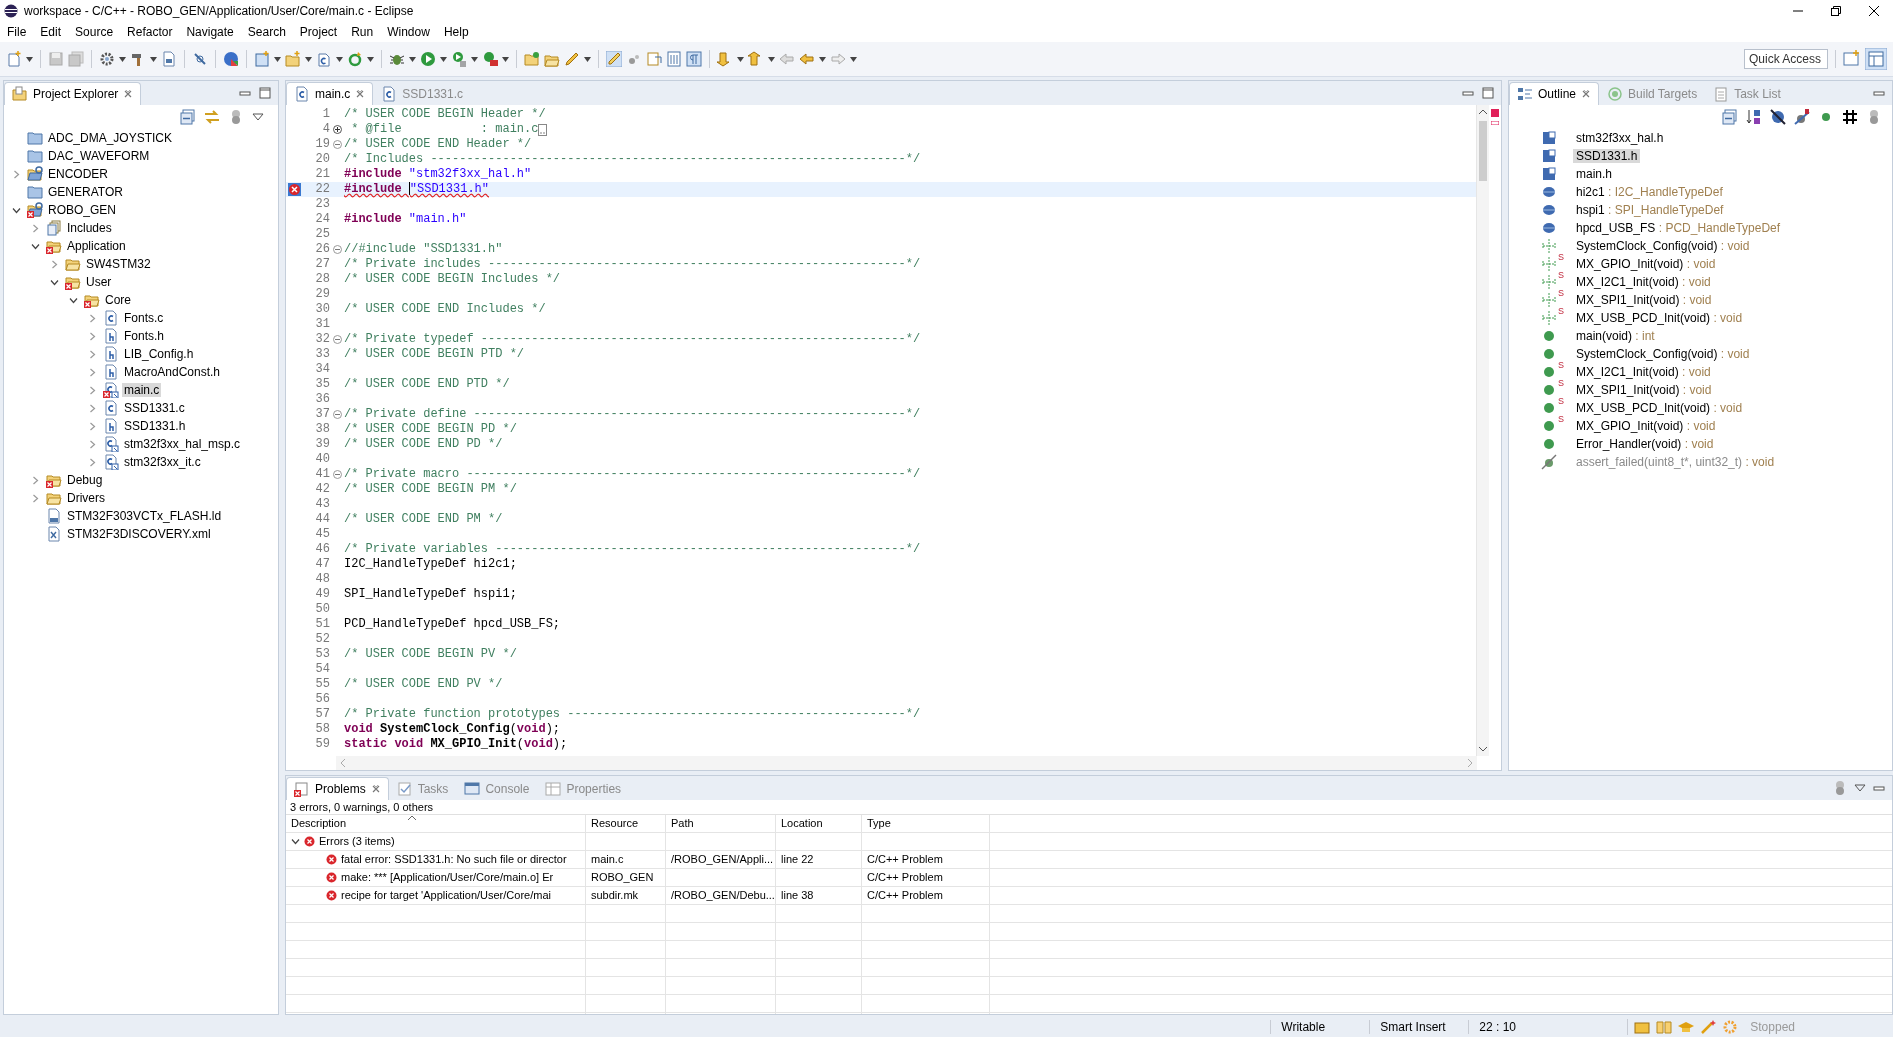  I want to click on tree-item: ROBO_GEN, so click(82, 210).